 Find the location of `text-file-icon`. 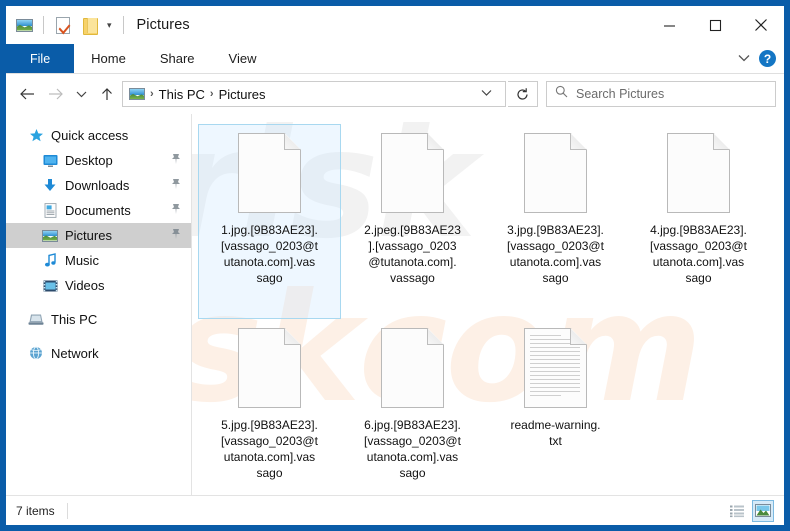

text-file-icon is located at coordinates (555, 368).